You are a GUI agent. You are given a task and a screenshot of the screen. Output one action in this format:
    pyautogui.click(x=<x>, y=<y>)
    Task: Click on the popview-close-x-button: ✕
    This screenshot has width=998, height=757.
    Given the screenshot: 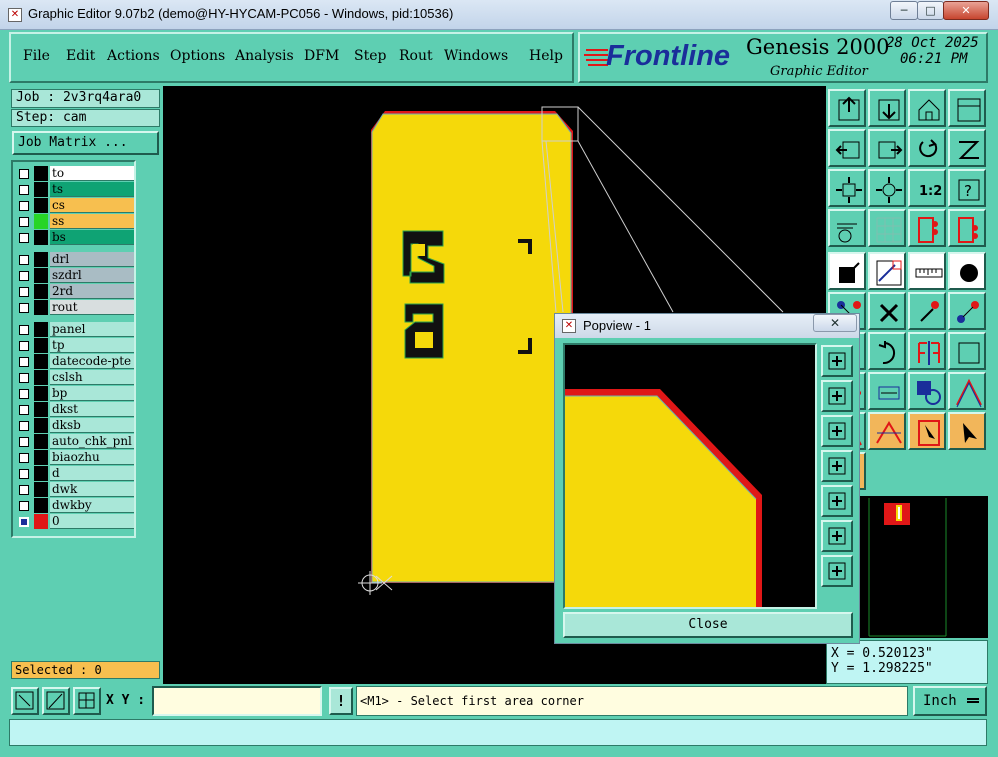 What is the action you would take?
    pyautogui.click(x=835, y=323)
    